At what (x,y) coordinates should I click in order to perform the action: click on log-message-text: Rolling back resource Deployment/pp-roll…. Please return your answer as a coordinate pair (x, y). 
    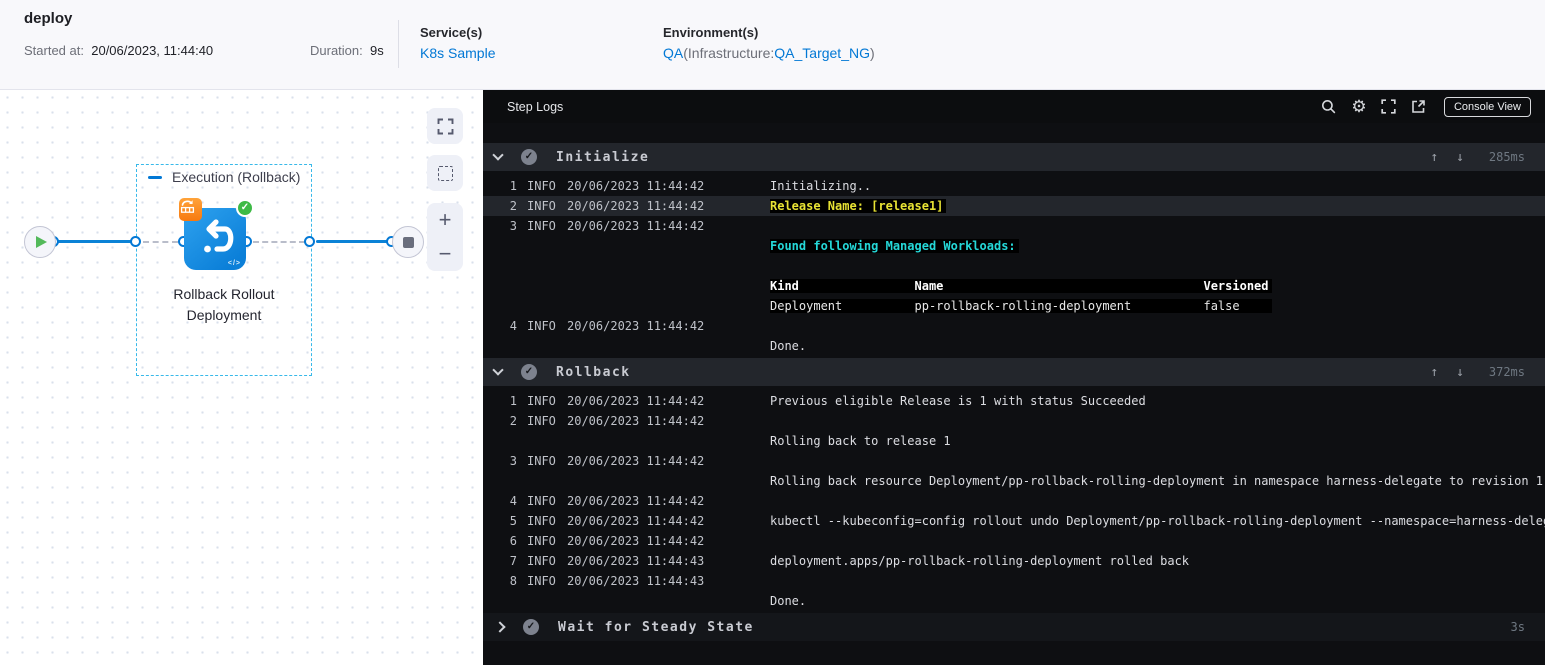
    Looking at the image, I should click on (1157, 481).